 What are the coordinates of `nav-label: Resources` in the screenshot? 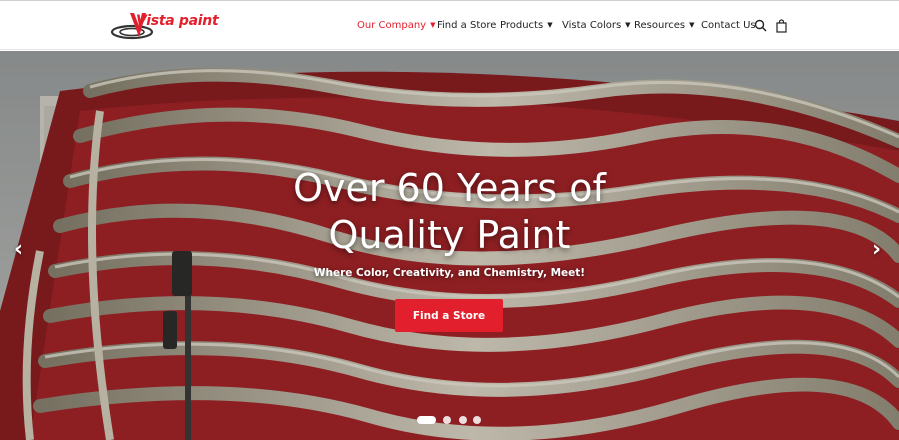 It's located at (660, 25).